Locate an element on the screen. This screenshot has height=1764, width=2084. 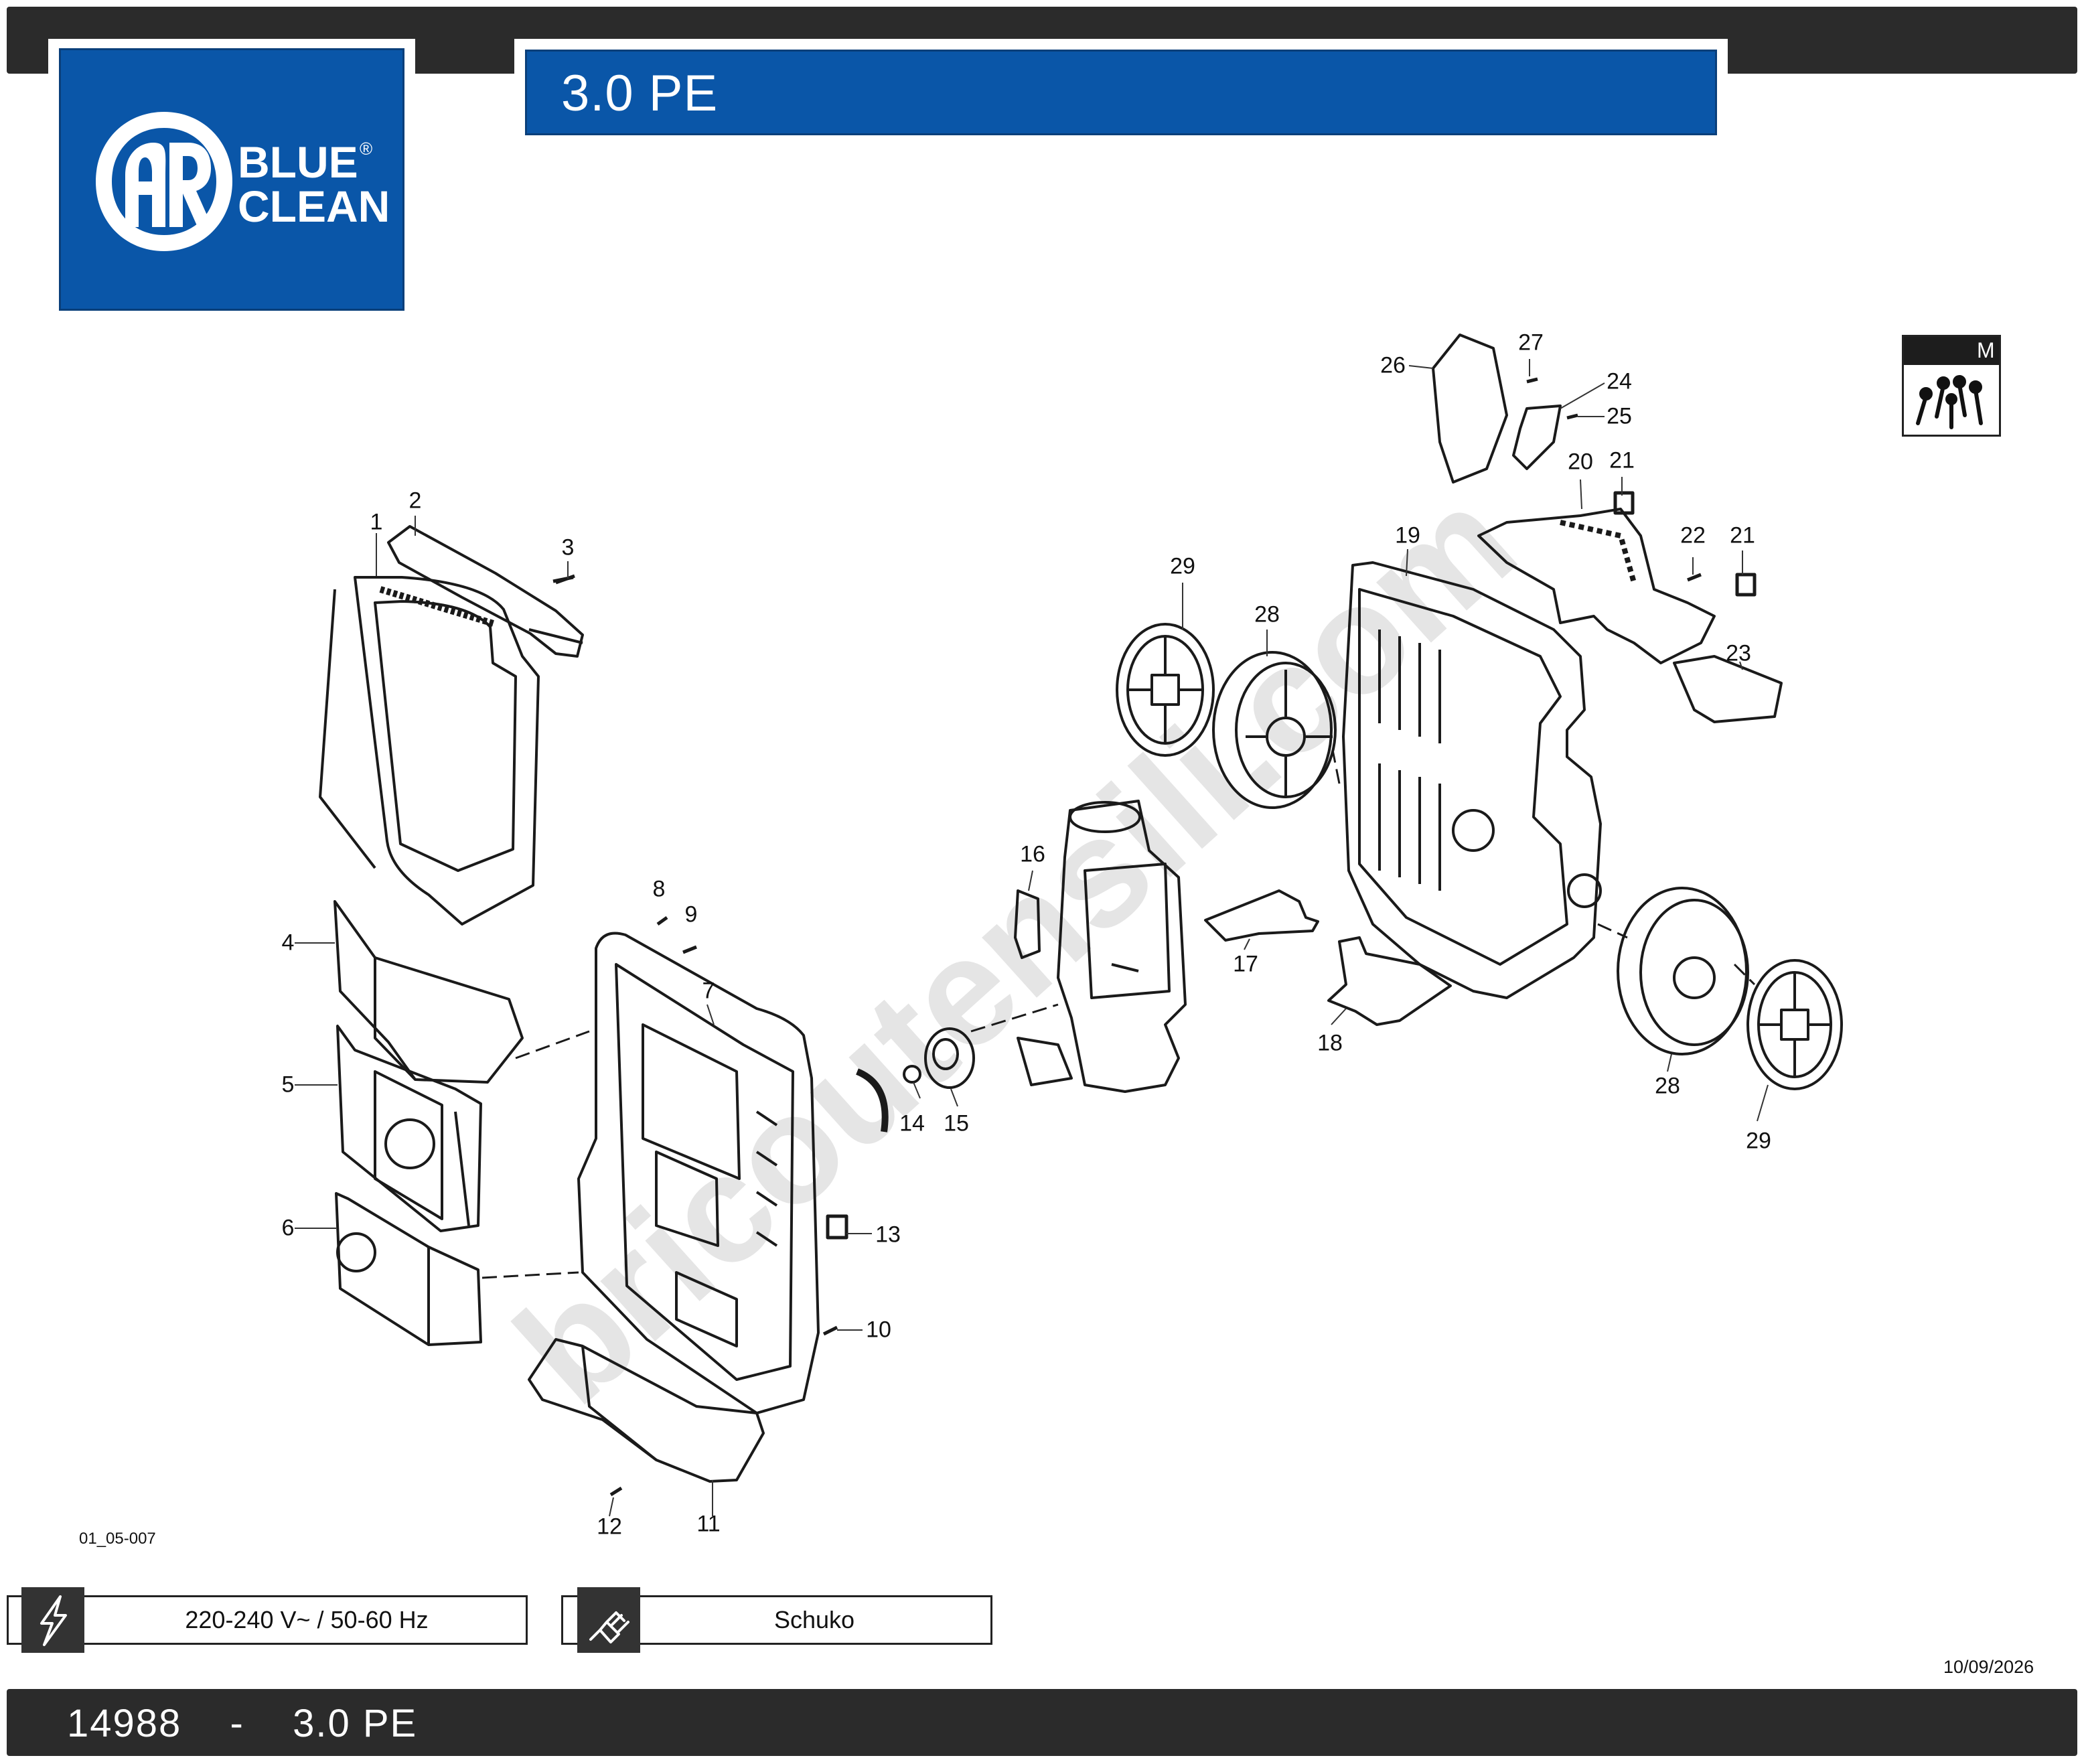
part-hubcap-right is located at coordinates (1794, 1024).